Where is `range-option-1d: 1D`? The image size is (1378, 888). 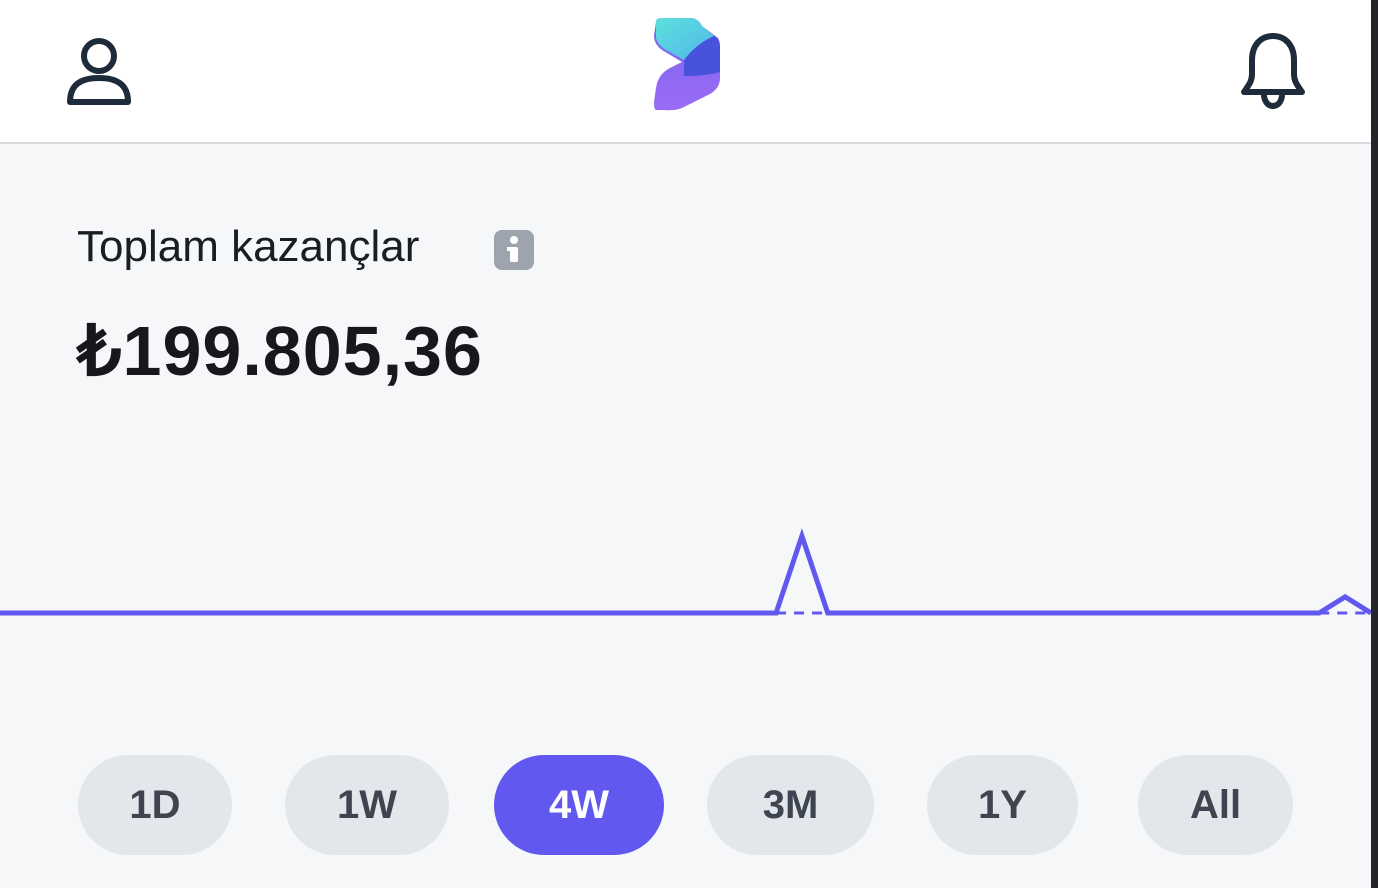 range-option-1d: 1D is located at coordinates (155, 805).